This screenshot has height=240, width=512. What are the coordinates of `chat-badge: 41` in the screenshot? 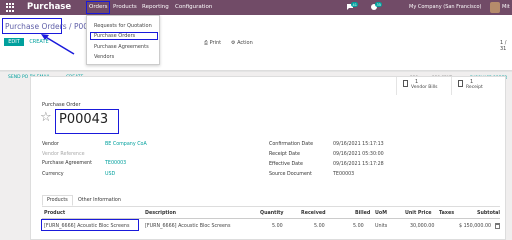 It's located at (355, 4).